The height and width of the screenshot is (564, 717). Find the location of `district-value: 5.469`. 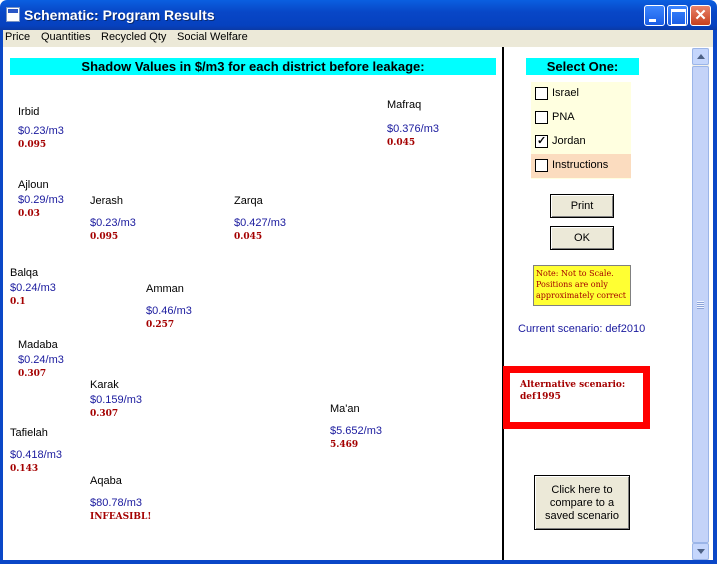

district-value: 5.469 is located at coordinates (344, 445).